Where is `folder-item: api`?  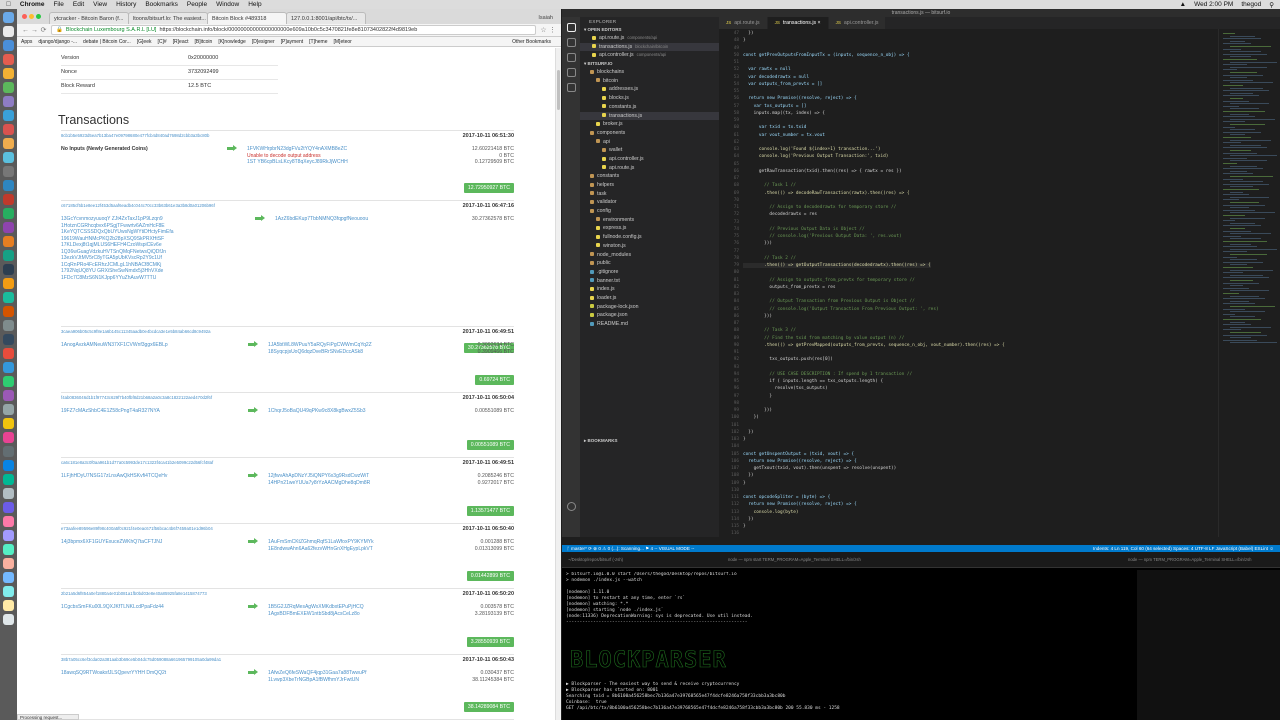 folder-item: api is located at coordinates (649, 142).